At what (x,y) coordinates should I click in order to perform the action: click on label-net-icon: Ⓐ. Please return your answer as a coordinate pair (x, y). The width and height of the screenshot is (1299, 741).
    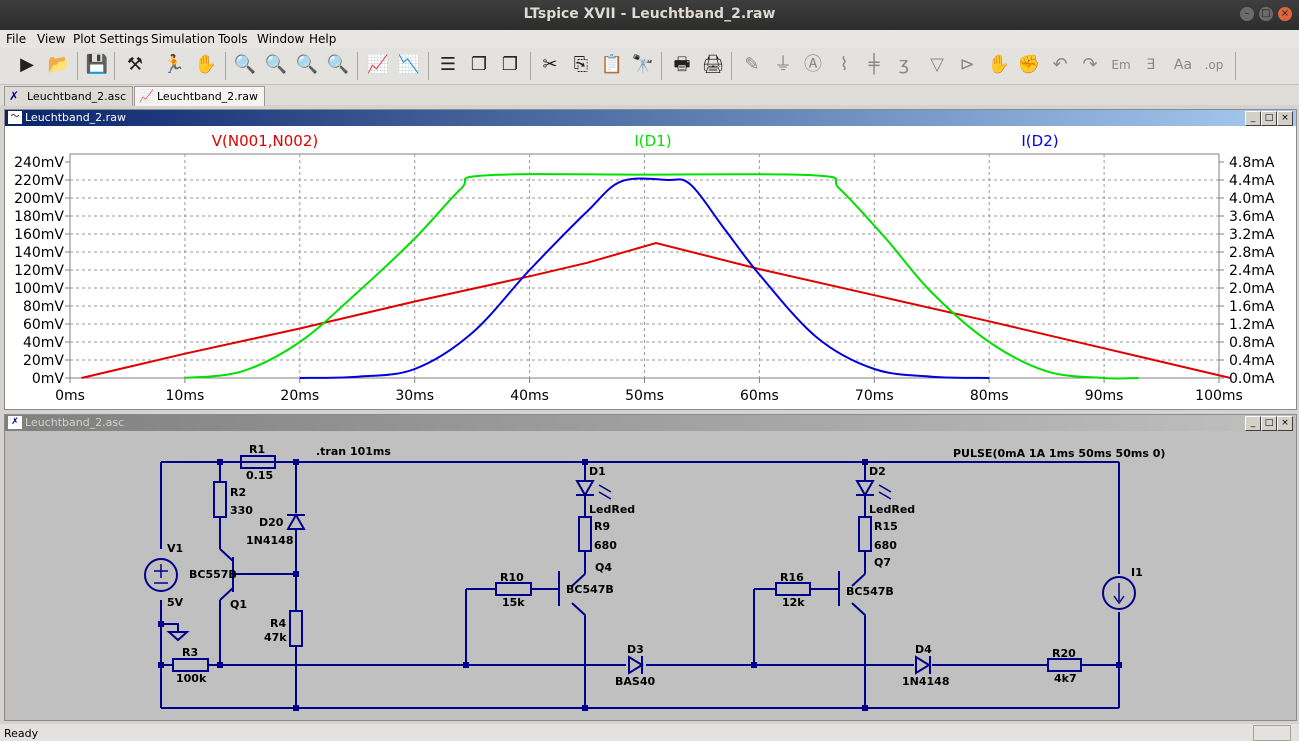
    Looking at the image, I should click on (813, 65).